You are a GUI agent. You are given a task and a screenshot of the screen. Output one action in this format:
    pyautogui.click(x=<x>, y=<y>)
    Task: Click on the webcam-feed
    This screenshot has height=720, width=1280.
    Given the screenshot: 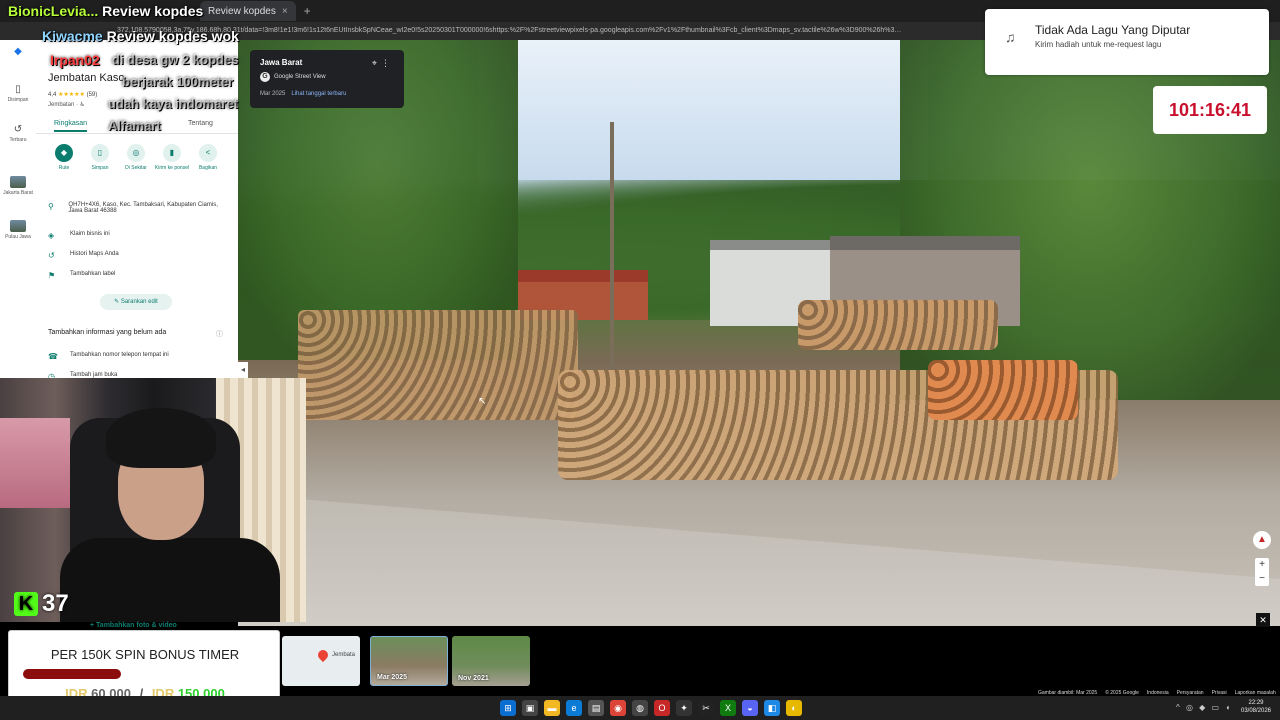 What is the action you would take?
    pyautogui.click(x=153, y=500)
    